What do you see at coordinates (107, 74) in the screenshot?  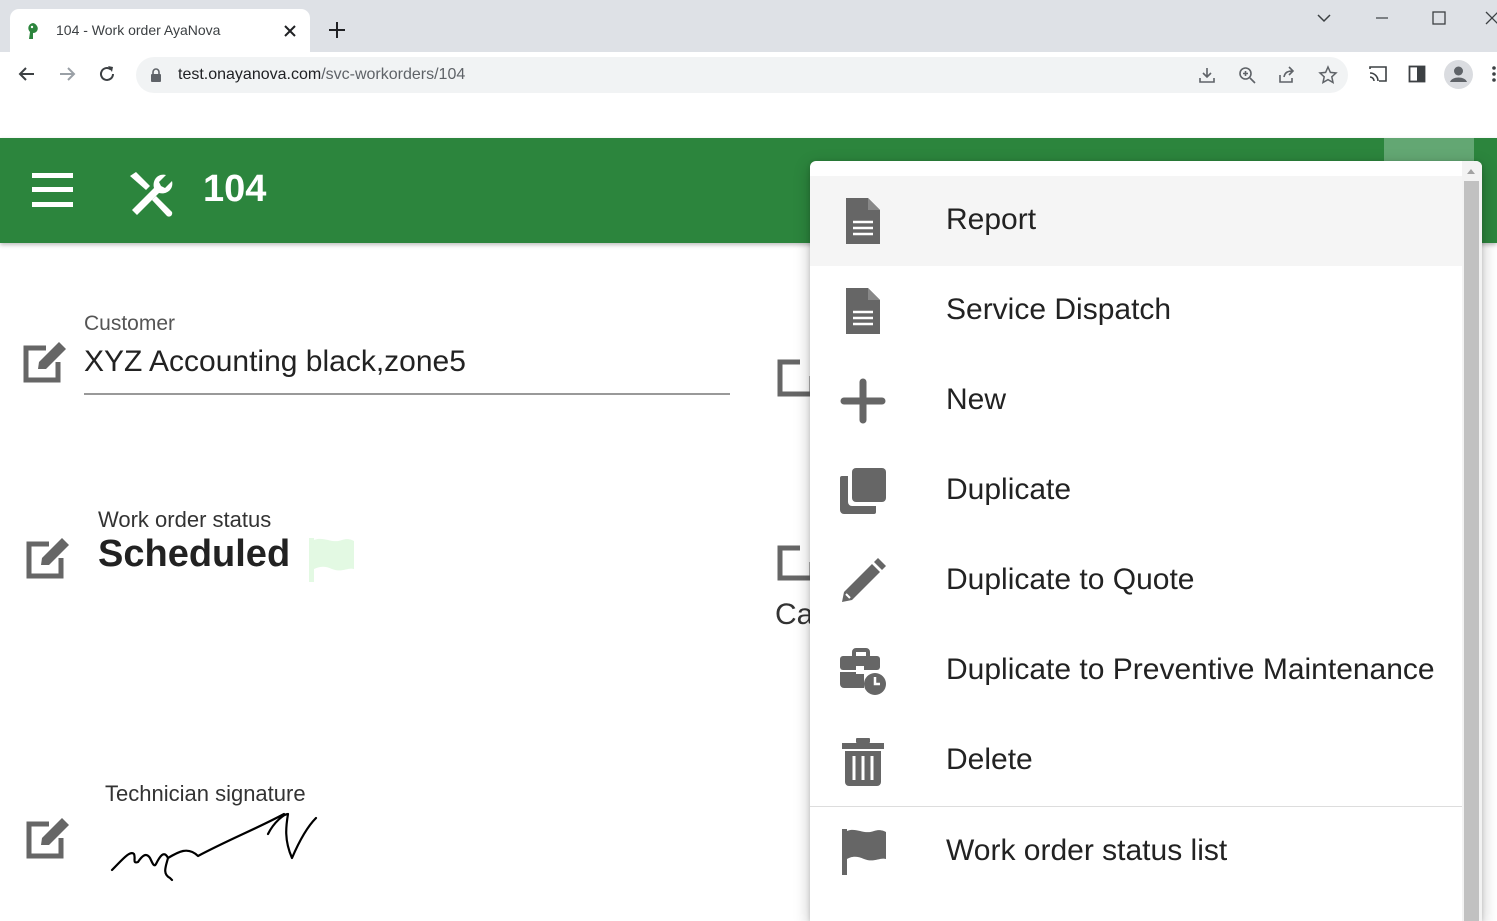 I see `reload-icon` at bounding box center [107, 74].